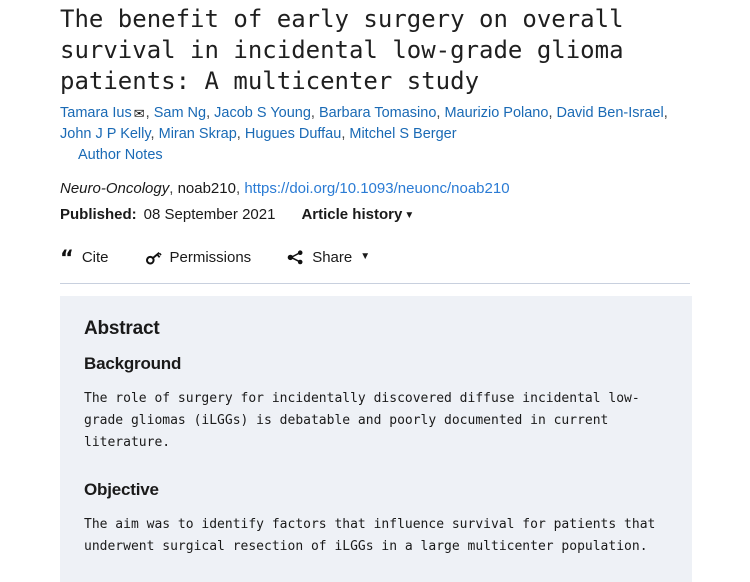 The height and width of the screenshot is (582, 750). I want to click on author-link: Maurizio Polano, so click(496, 113).